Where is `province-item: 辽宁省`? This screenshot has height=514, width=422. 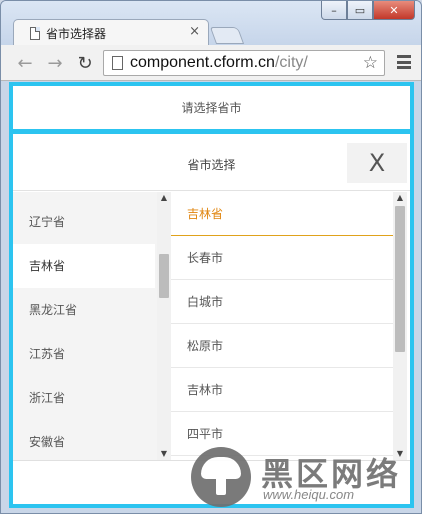
province-item: 辽宁省 is located at coordinates (84, 222).